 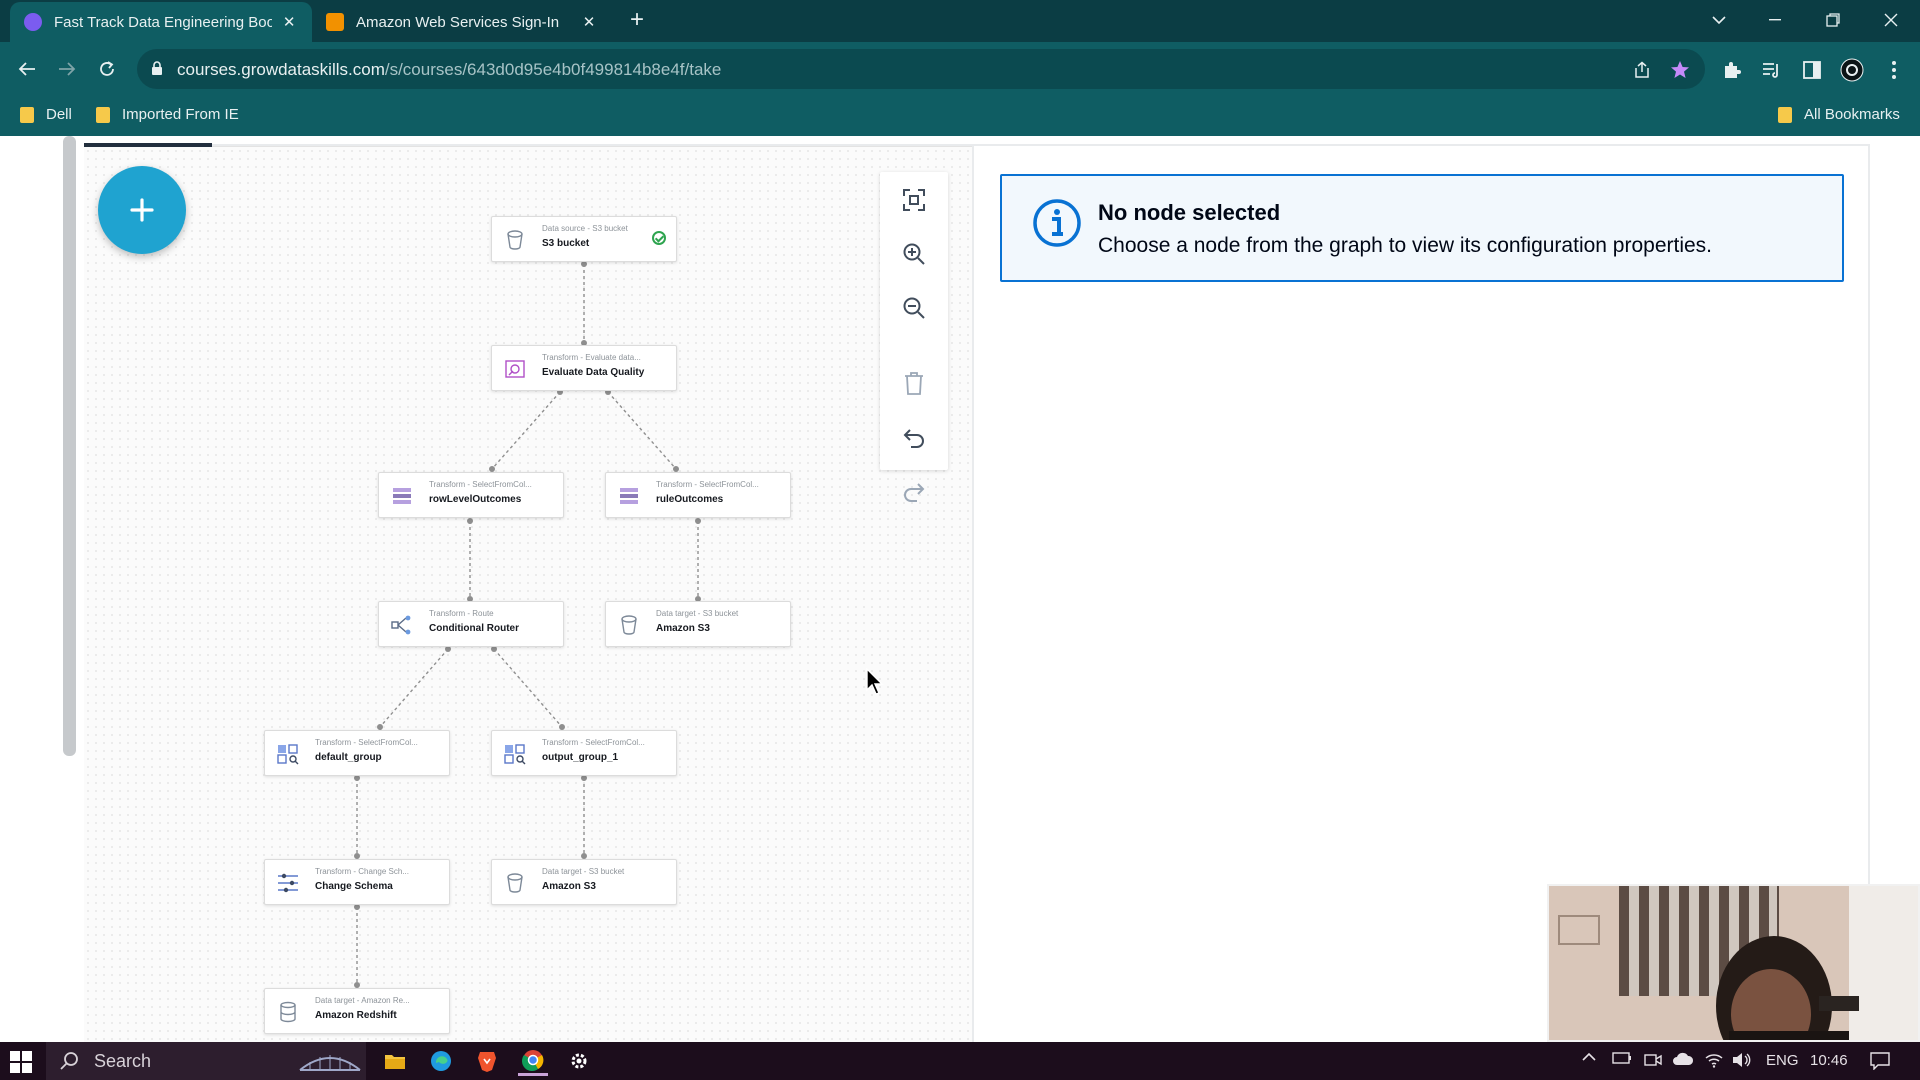 What do you see at coordinates (1189, 212) in the screenshot?
I see `alert-title: No node selected` at bounding box center [1189, 212].